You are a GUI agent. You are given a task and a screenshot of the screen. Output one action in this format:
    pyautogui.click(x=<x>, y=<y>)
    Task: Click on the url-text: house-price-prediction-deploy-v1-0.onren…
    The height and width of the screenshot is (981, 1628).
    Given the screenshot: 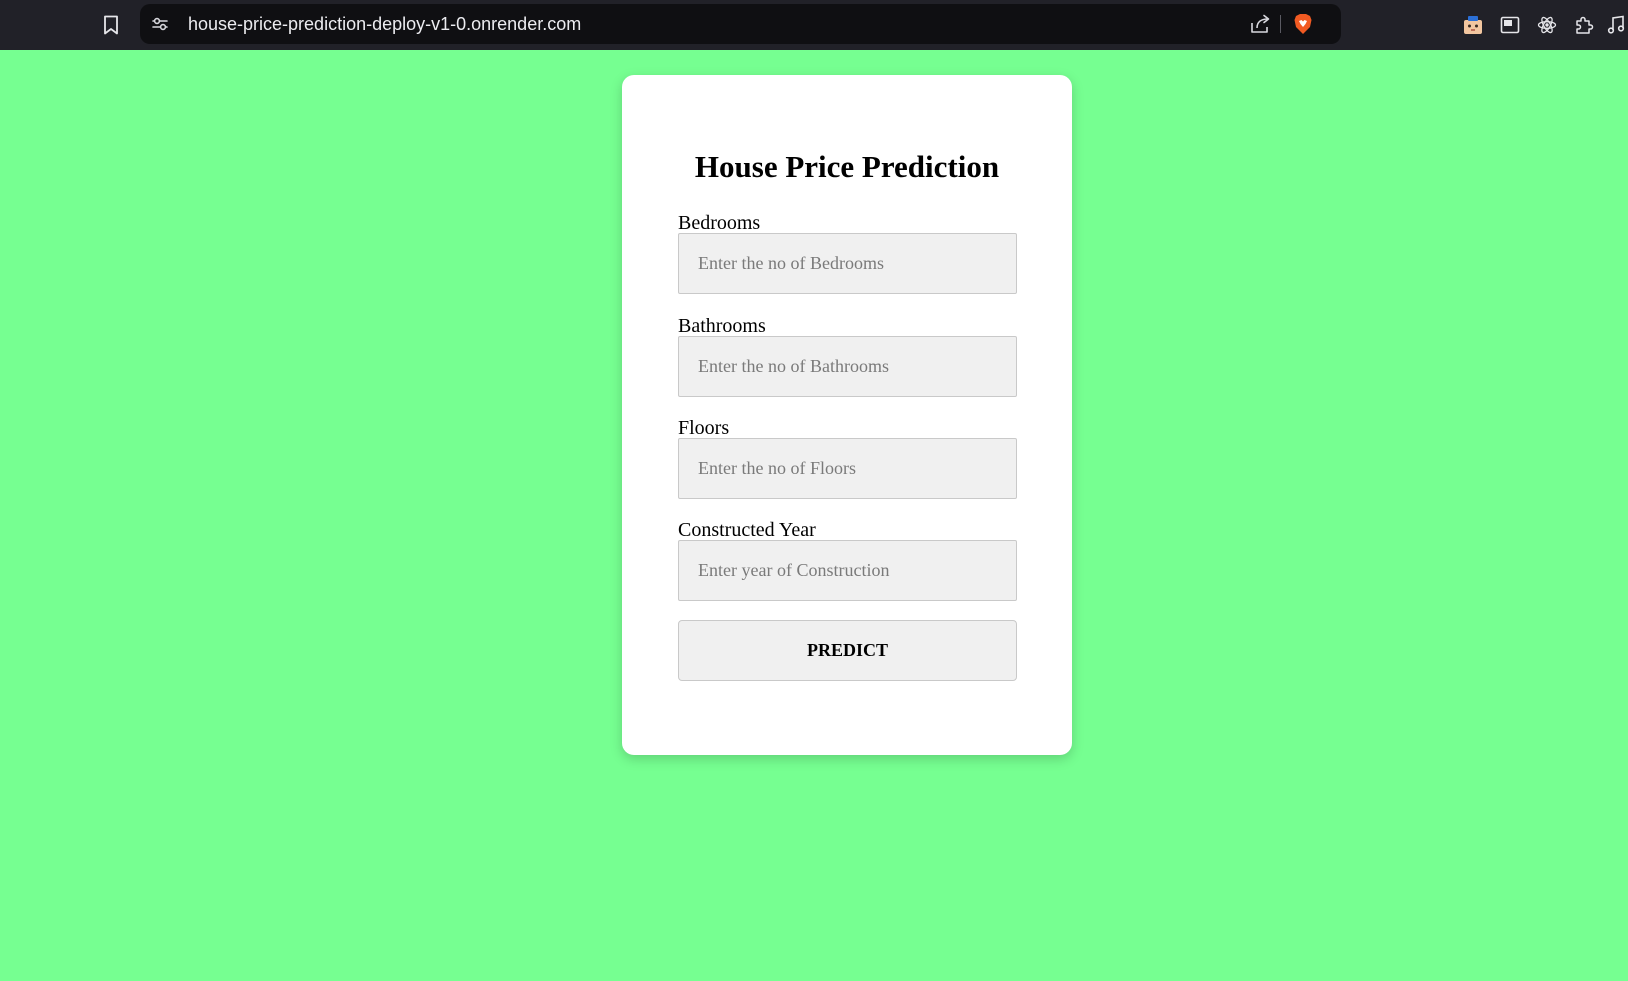 What is the action you would take?
    pyautogui.click(x=384, y=24)
    